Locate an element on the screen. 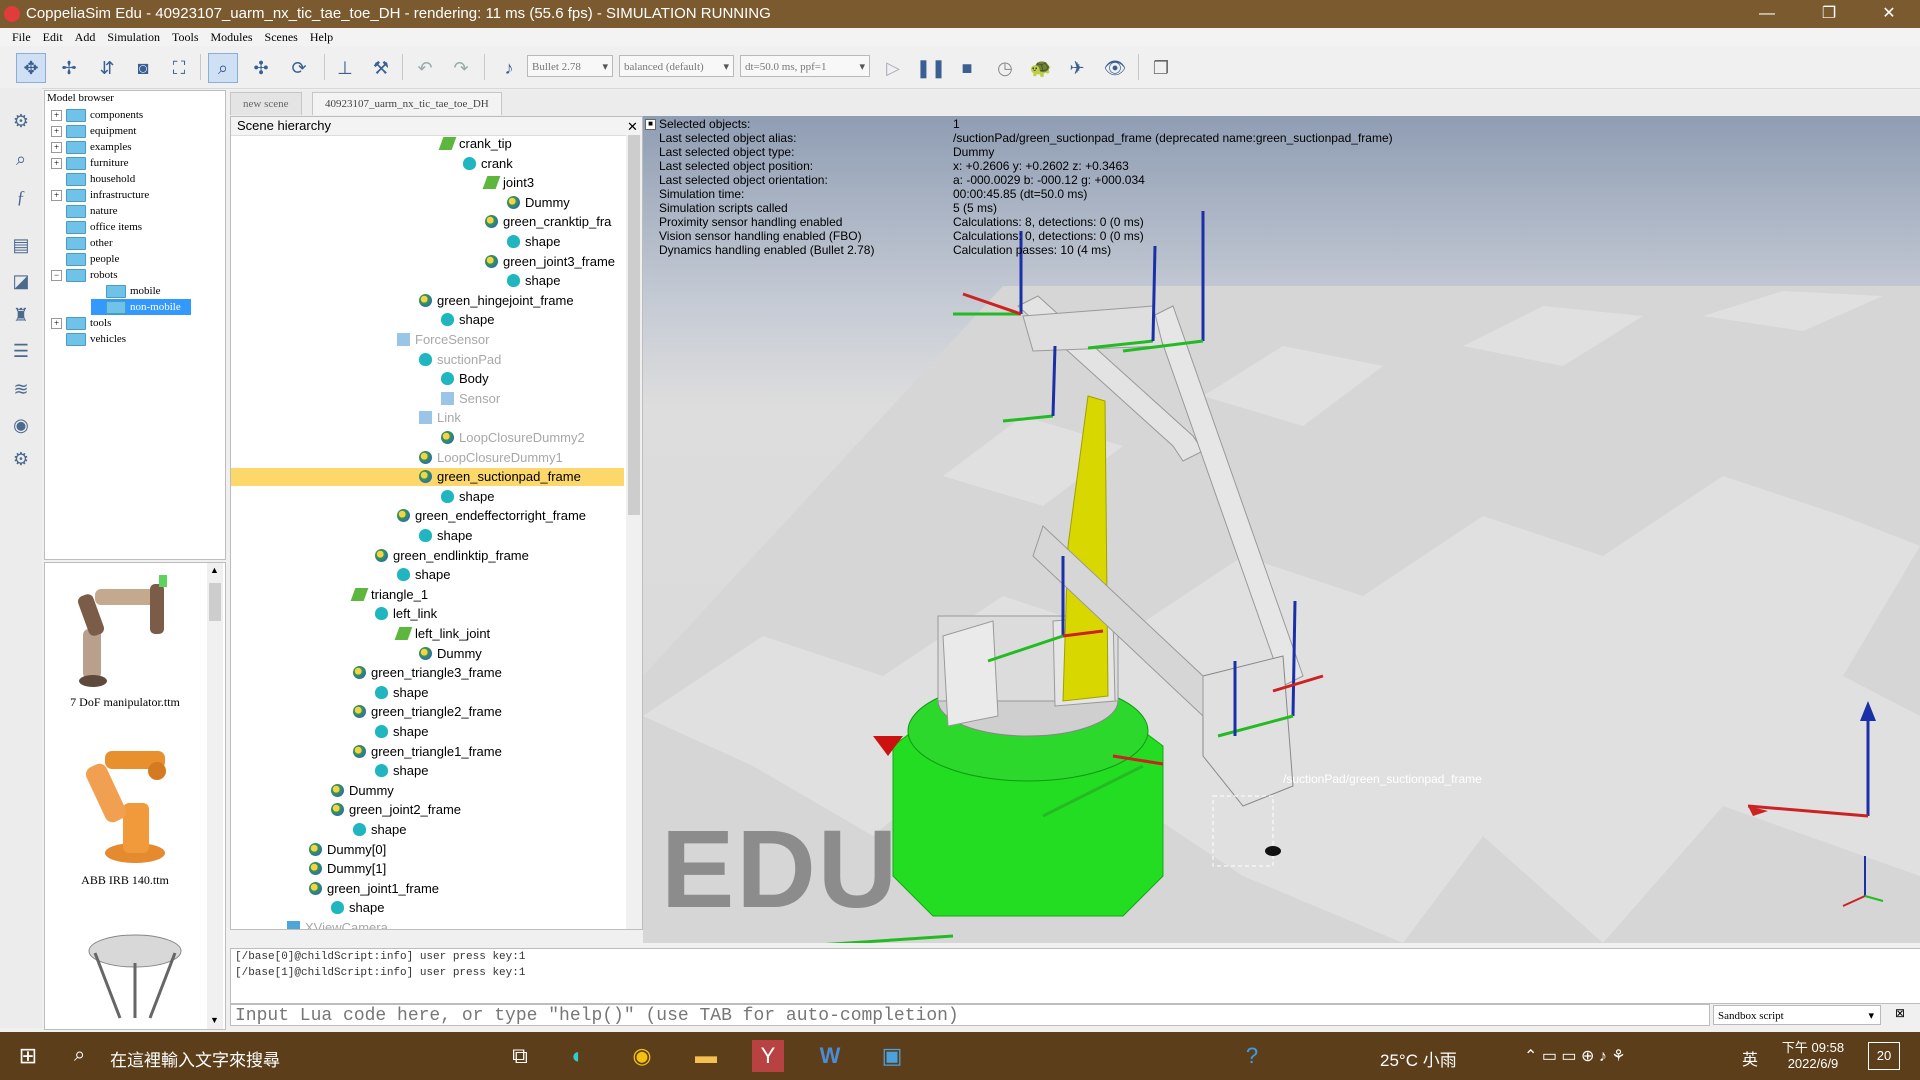  dynamics-toggle-icon: ♪ is located at coordinates (509, 68).